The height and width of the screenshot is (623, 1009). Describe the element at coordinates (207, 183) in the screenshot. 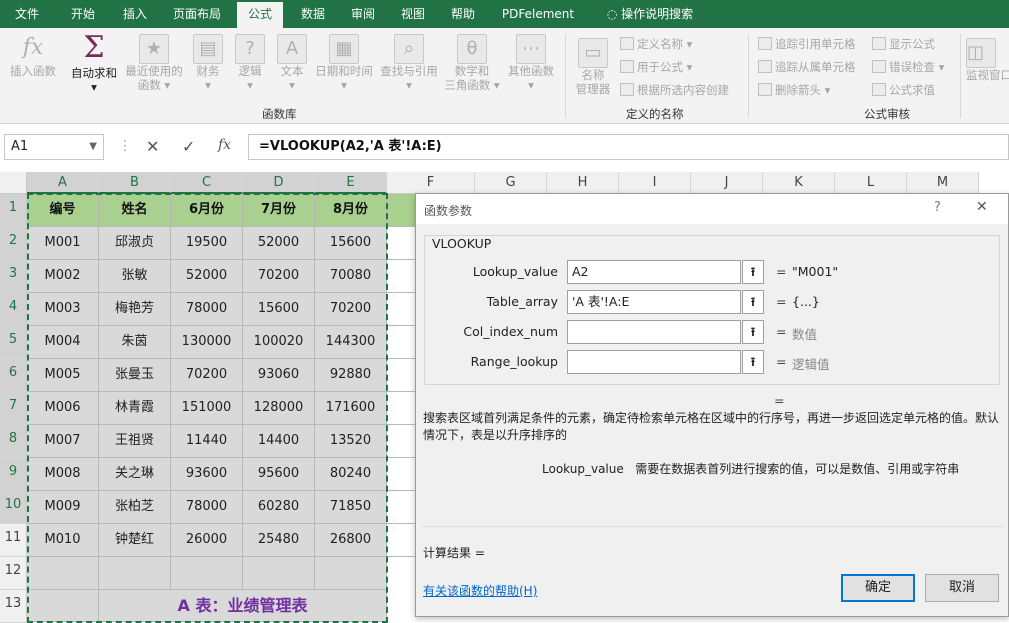

I see `column-header: C` at that location.